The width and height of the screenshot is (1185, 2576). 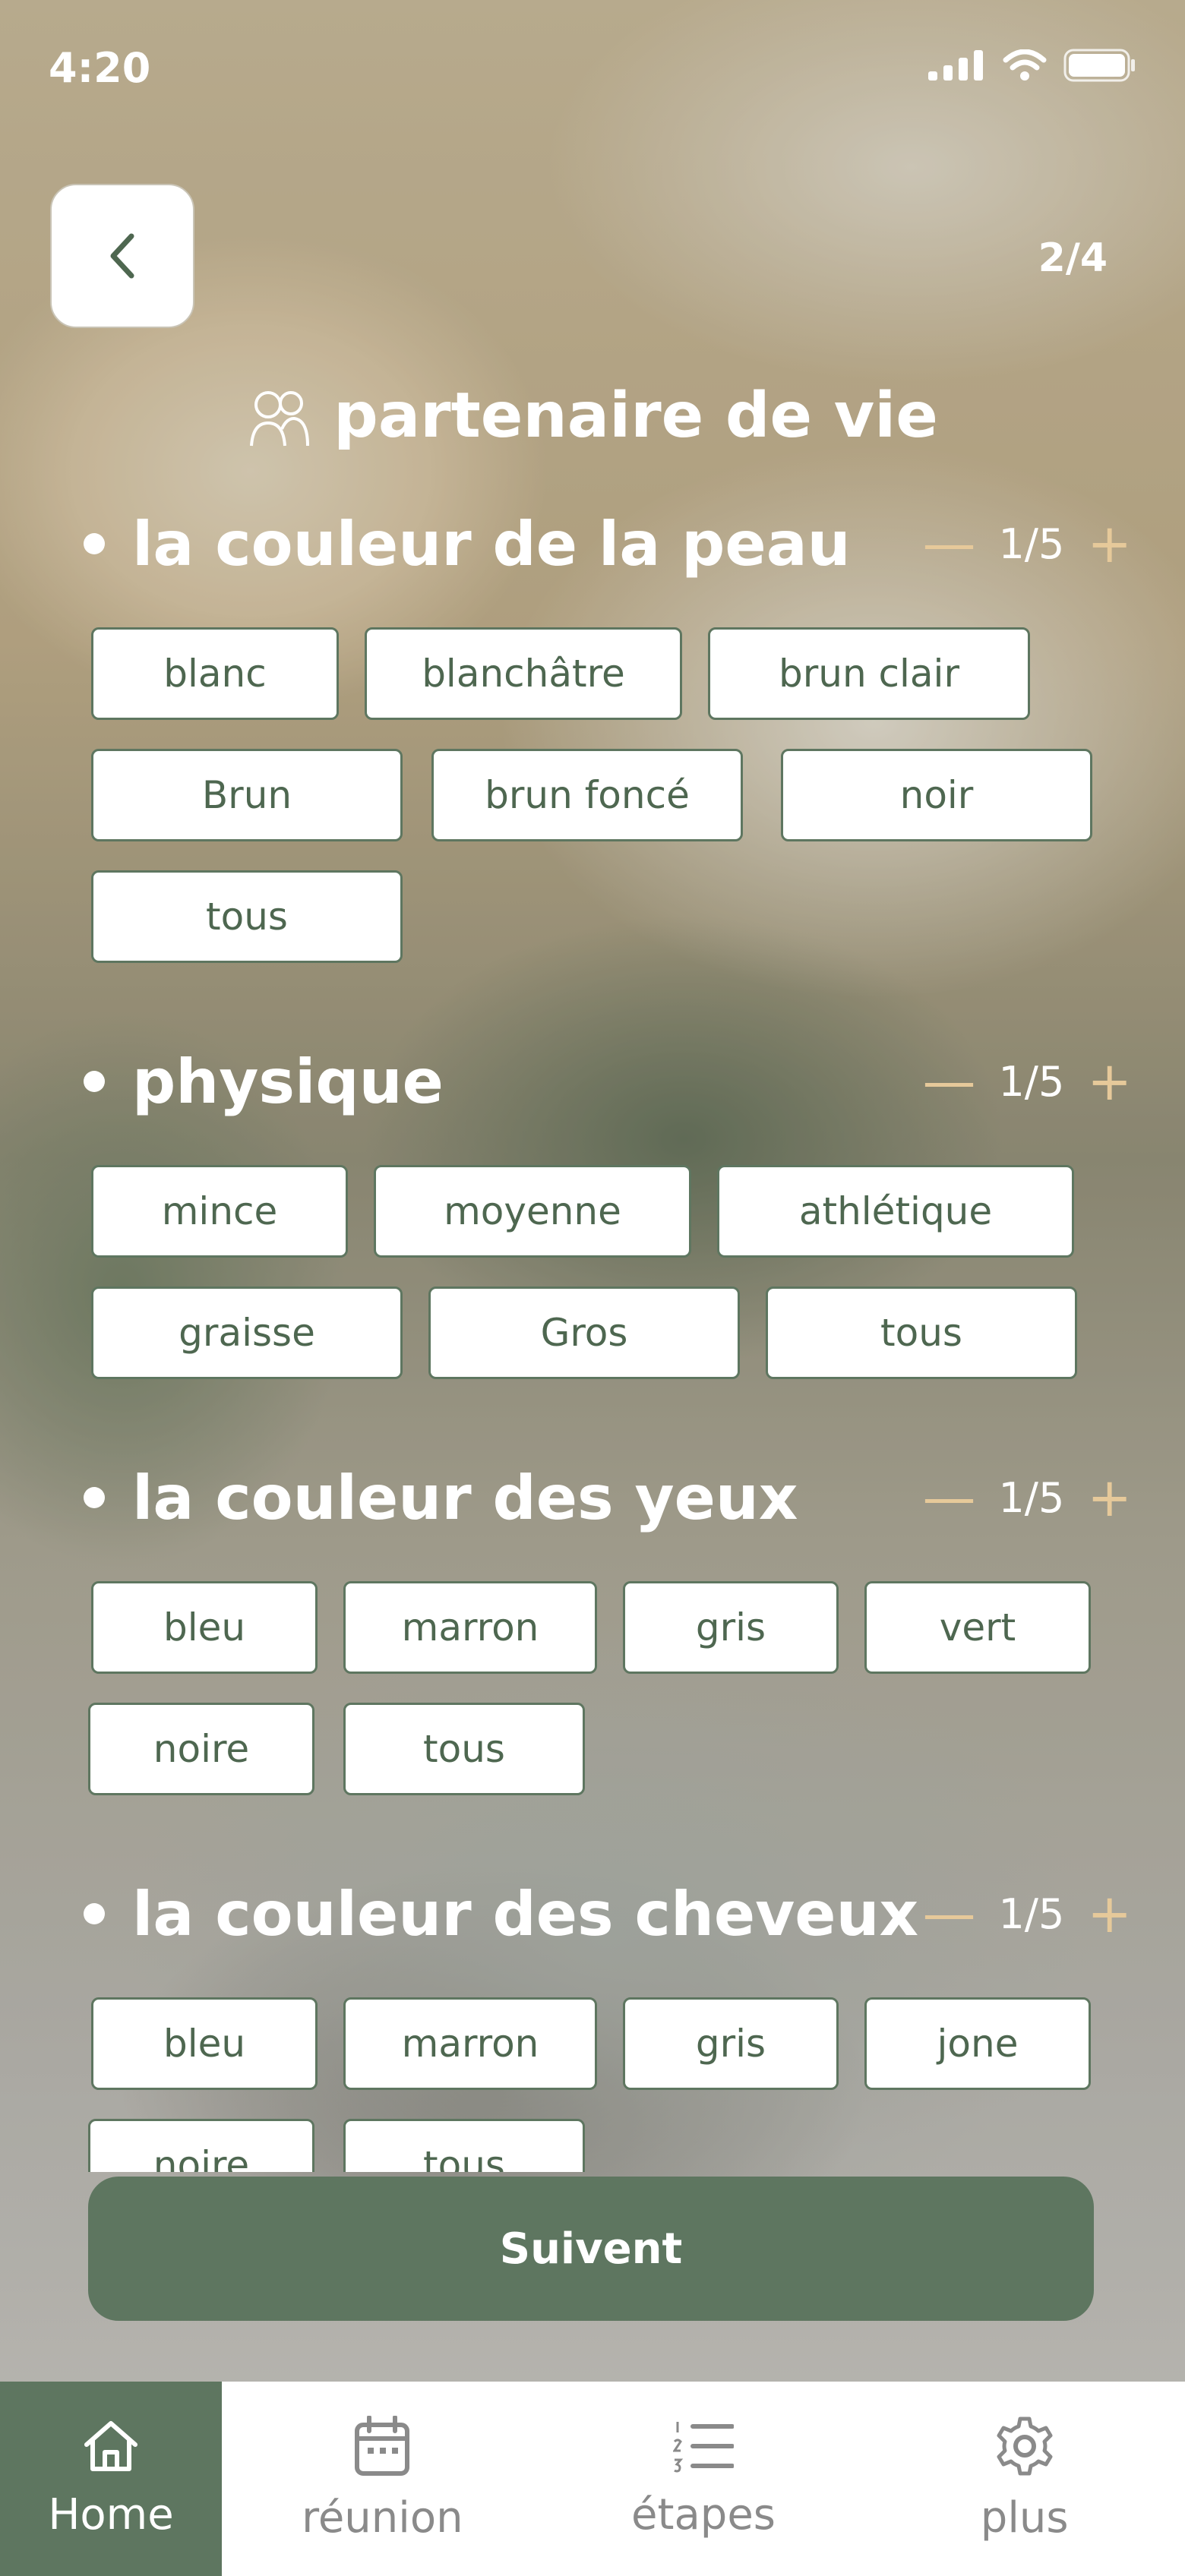 I want to click on option-chip: brun foncé, so click(x=587, y=795).